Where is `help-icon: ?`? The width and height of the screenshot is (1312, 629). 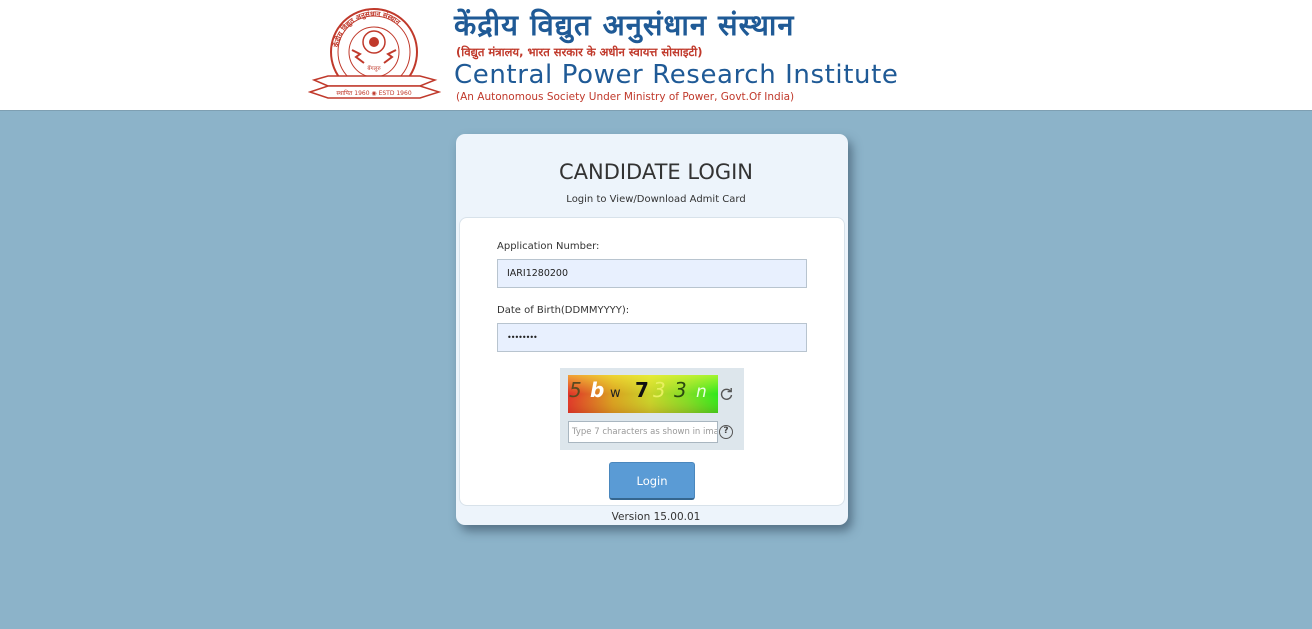 help-icon: ? is located at coordinates (726, 432).